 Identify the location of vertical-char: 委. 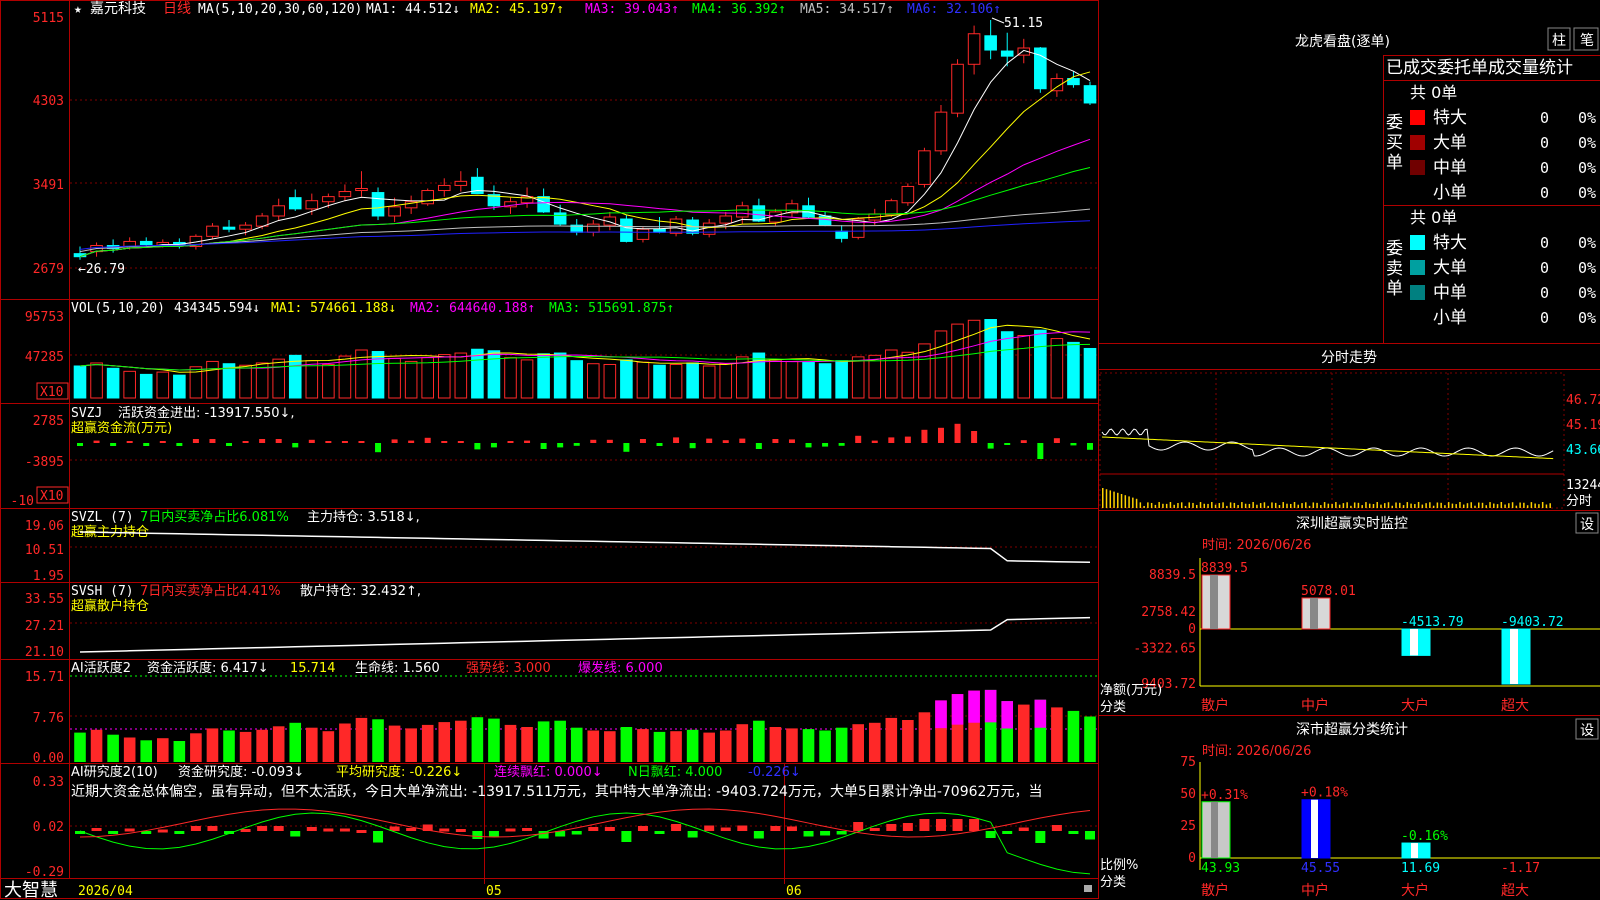
(1394, 123).